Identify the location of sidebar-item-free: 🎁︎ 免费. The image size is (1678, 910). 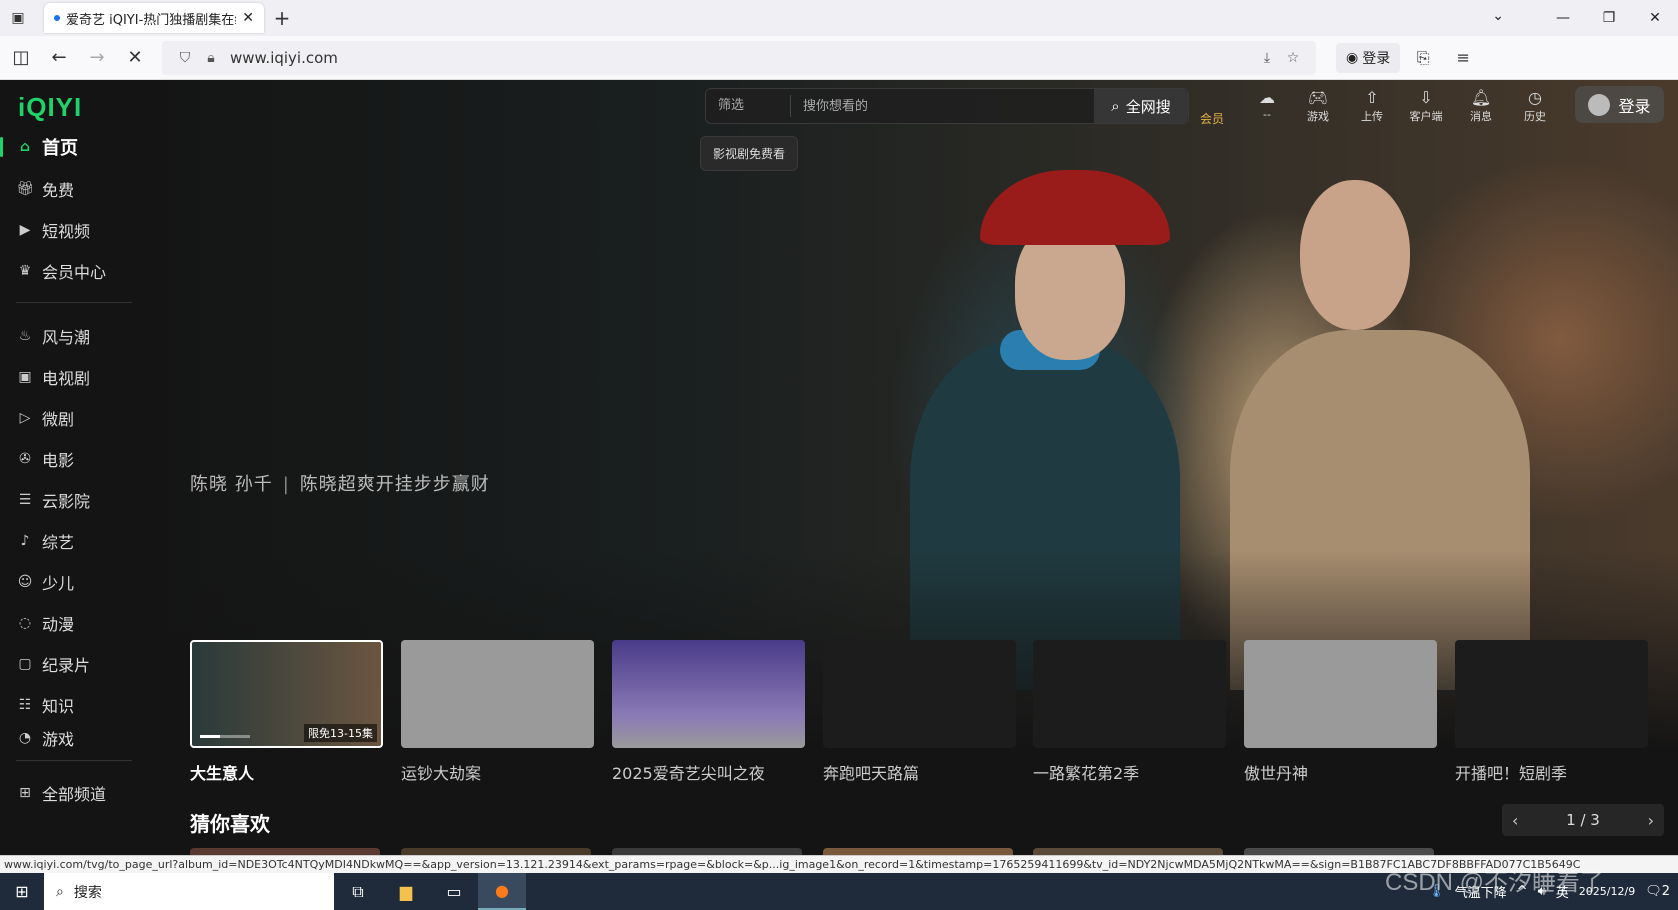
(70, 189).